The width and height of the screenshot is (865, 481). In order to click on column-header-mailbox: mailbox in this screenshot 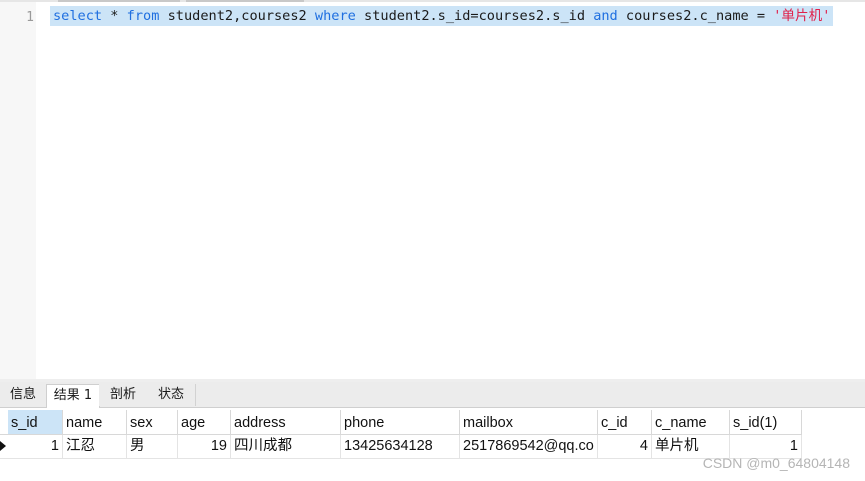, I will do `click(529, 422)`.